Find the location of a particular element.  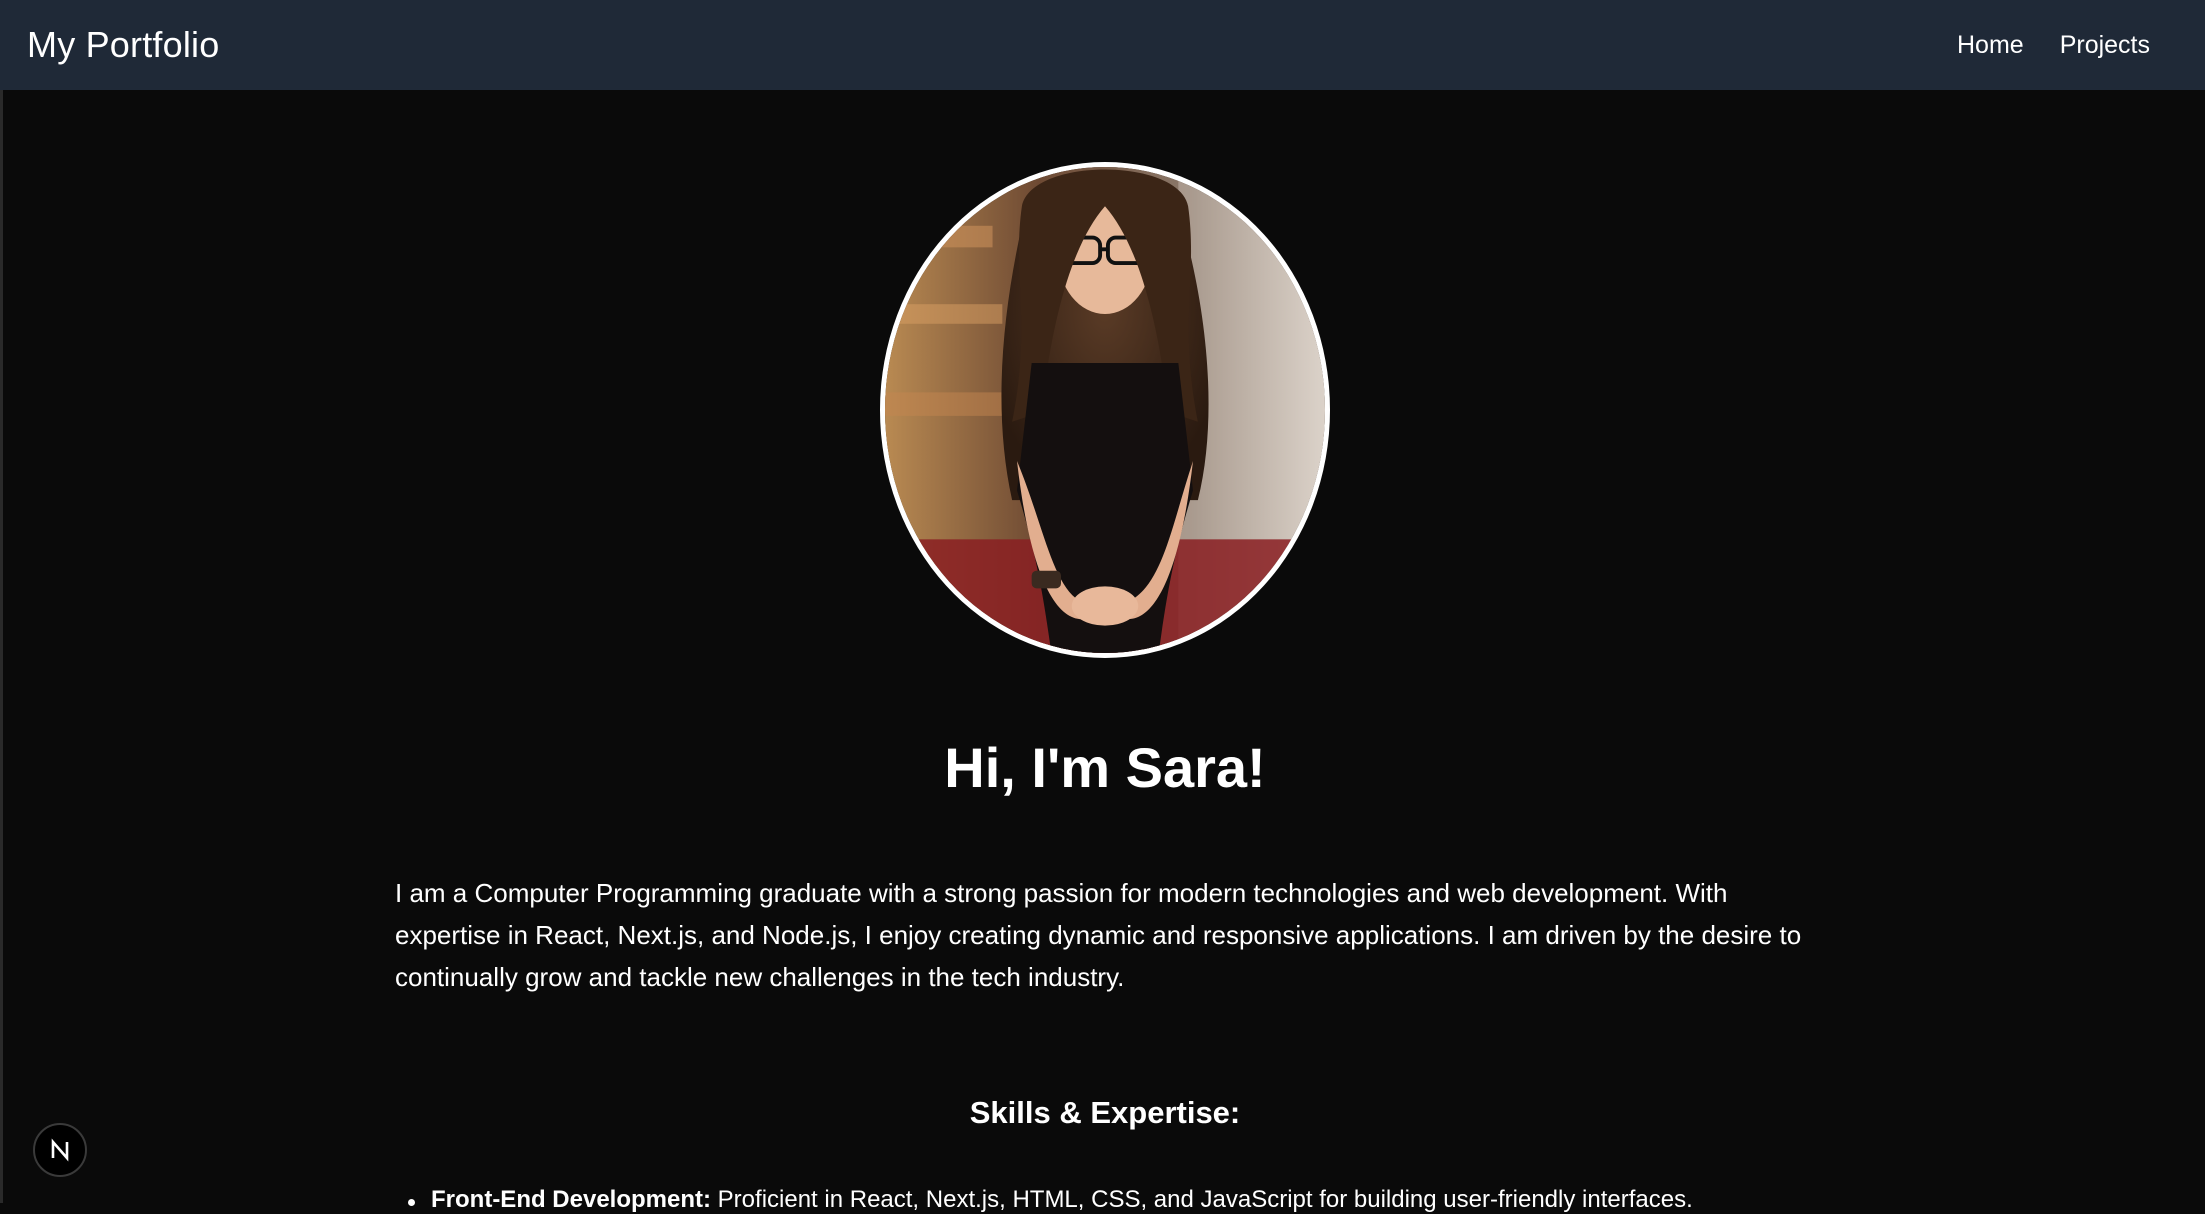

nav-link-home: Home is located at coordinates (1990, 45).